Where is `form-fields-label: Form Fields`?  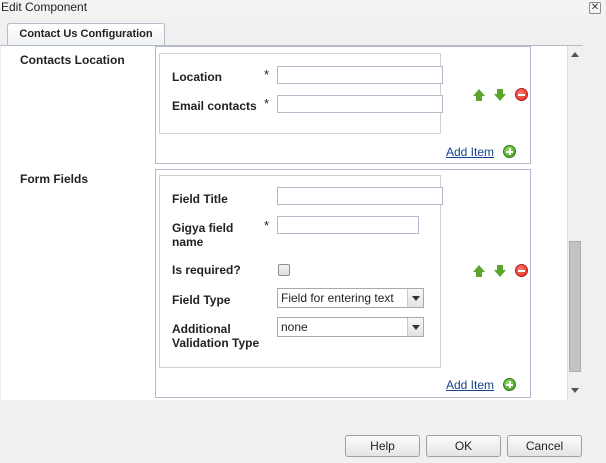 form-fields-label: Form Fields is located at coordinates (54, 179).